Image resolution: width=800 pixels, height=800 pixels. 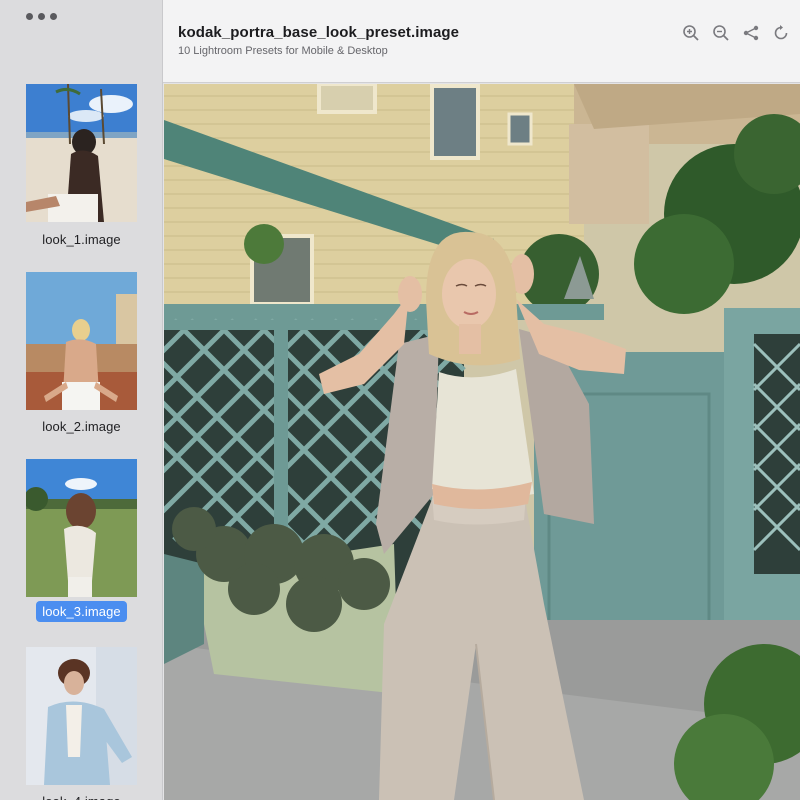 What do you see at coordinates (41, 16) in the screenshot?
I see `more-dots-icon` at bounding box center [41, 16].